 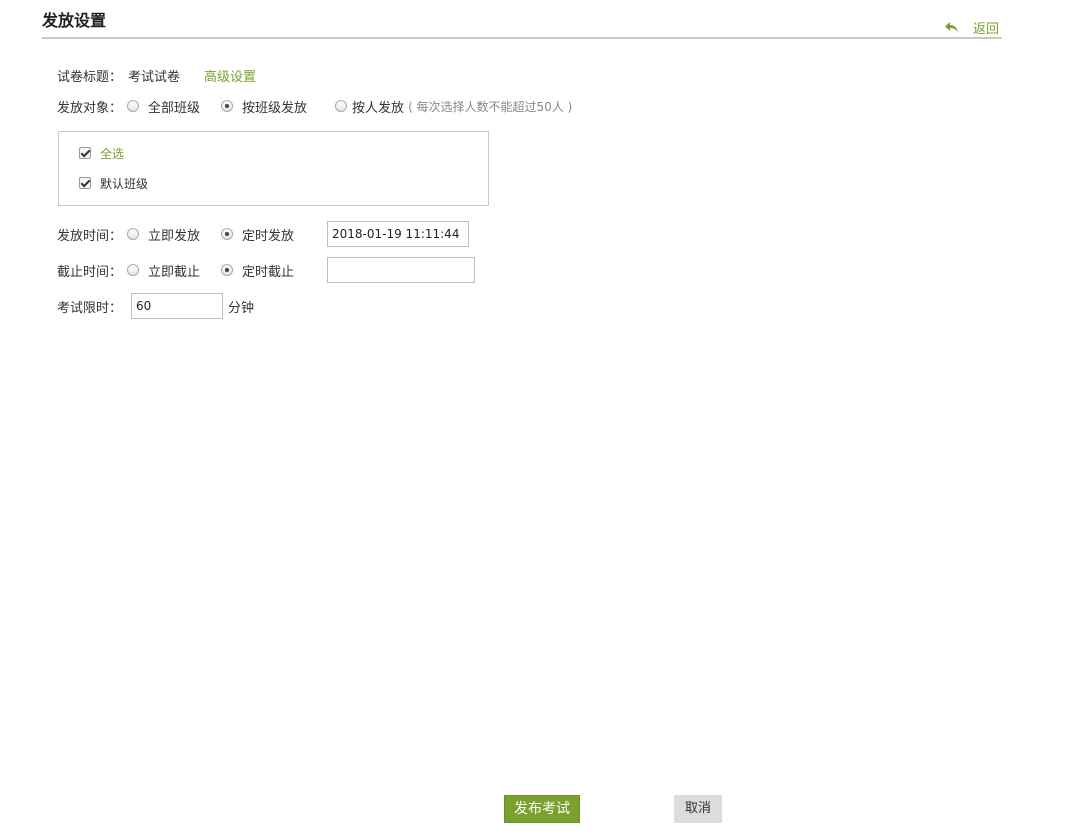 I want to click on deadline-scheduled-radio, so click(x=227, y=270).